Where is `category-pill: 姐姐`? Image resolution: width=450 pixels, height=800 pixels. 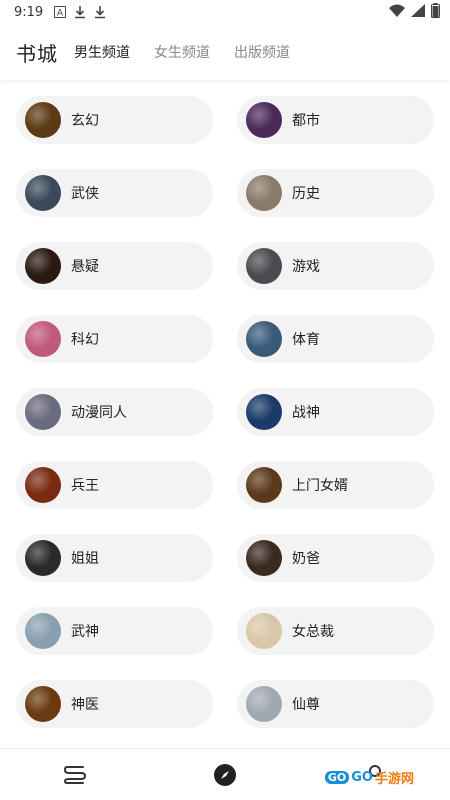
category-pill: 姐姐 is located at coordinates (114, 558).